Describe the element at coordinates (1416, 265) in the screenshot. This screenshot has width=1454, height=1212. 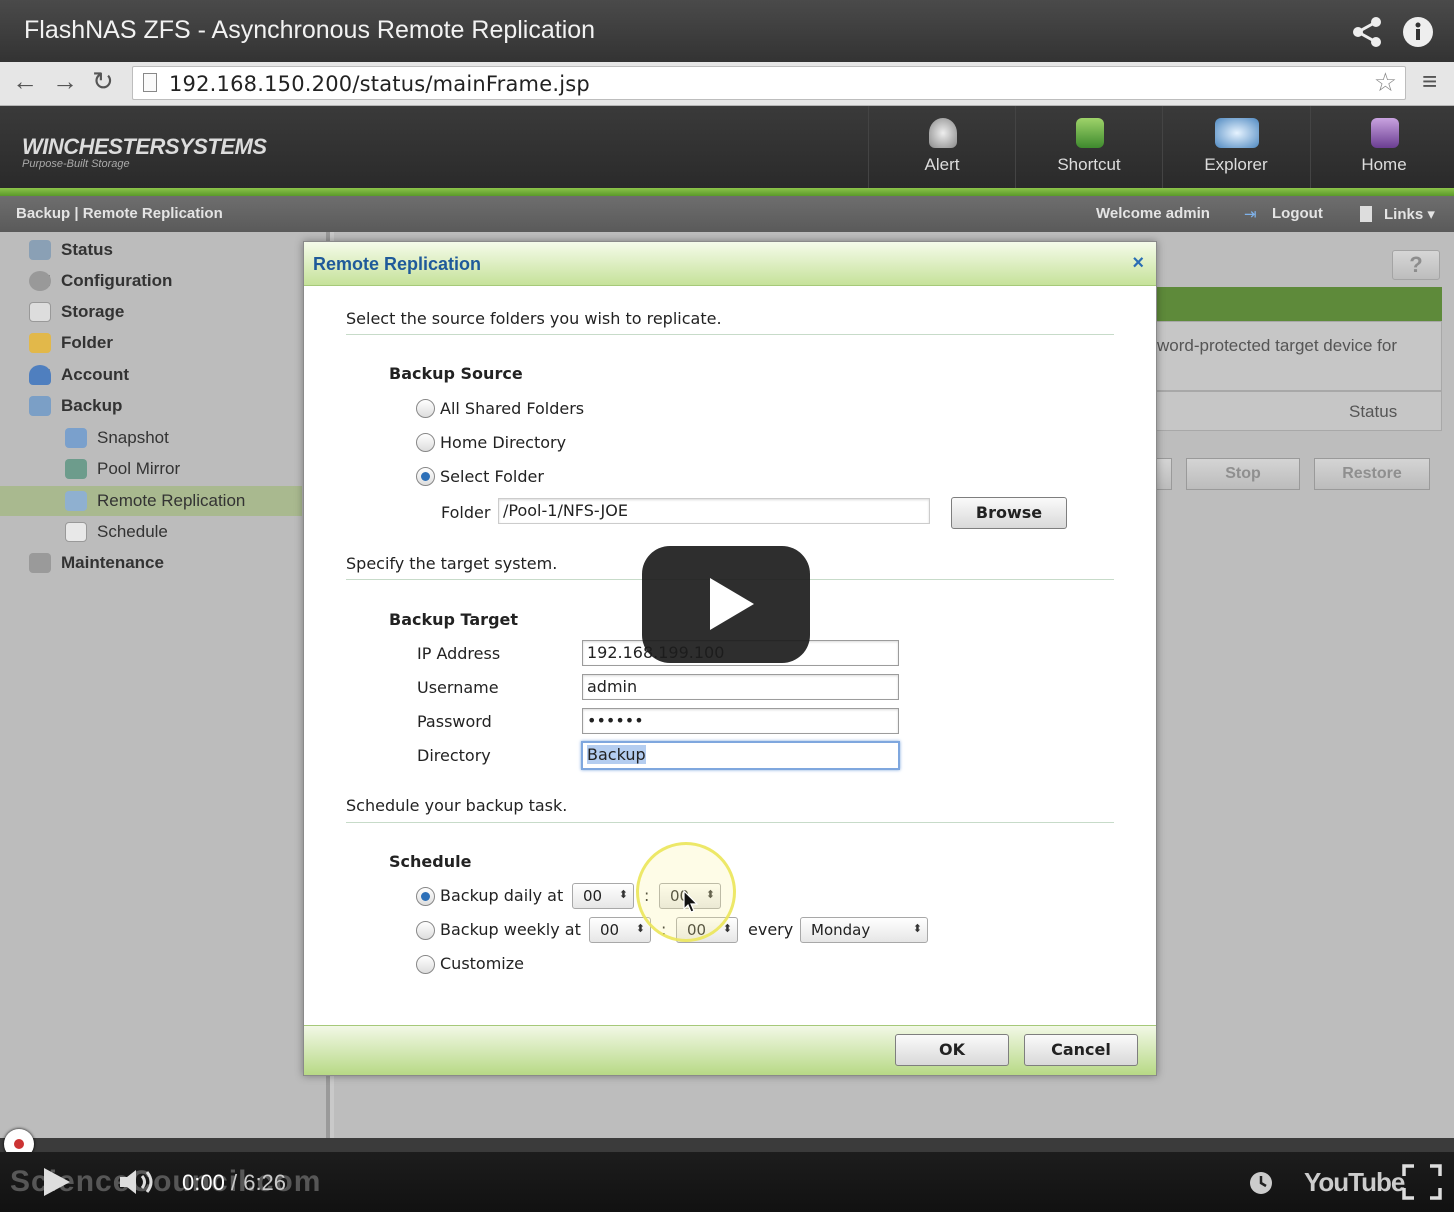
I see `help-button: ?` at that location.